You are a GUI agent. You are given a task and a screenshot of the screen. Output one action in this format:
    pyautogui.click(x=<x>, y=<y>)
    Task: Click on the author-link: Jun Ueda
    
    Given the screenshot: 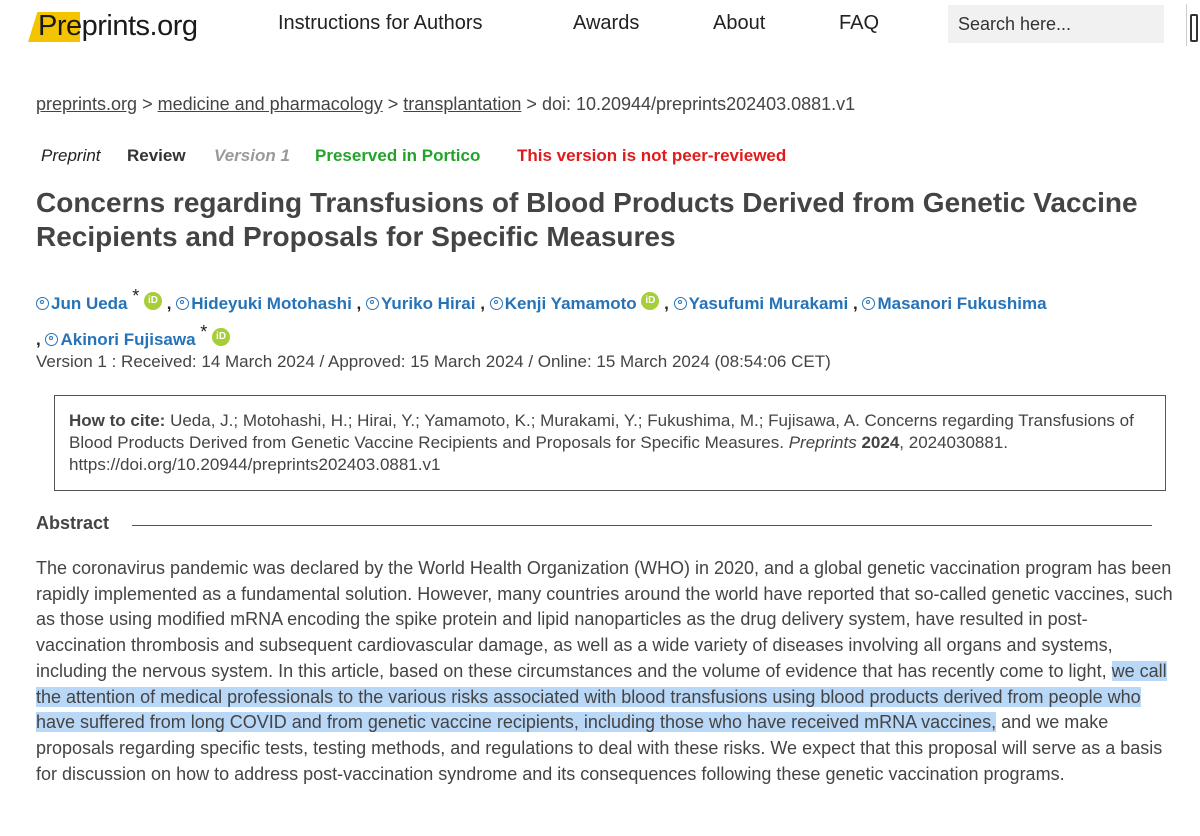 What is the action you would take?
    pyautogui.click(x=82, y=303)
    